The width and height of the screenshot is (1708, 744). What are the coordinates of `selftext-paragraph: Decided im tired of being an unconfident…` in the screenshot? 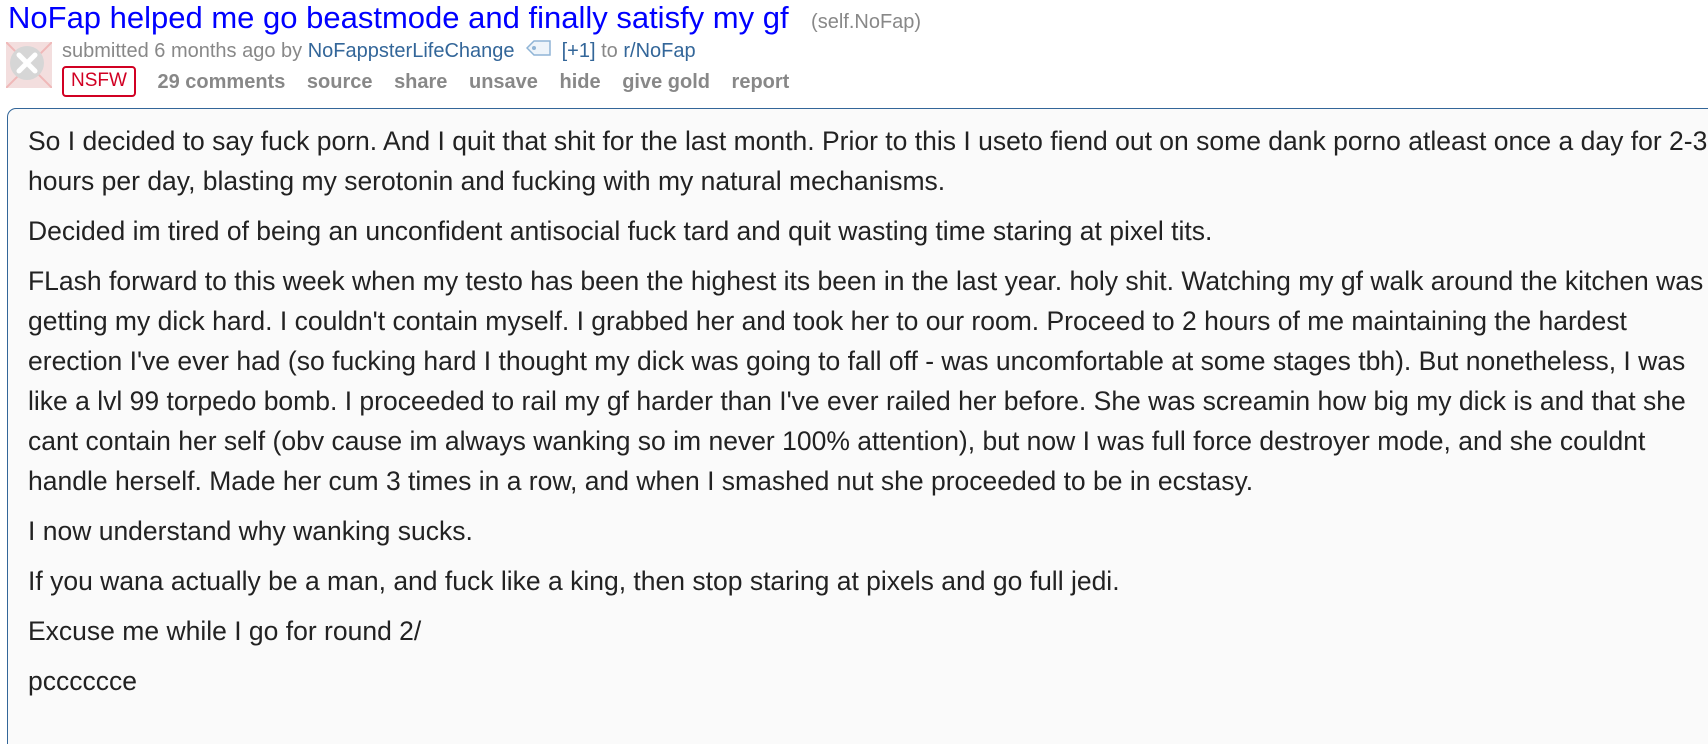 It's located at (620, 231).